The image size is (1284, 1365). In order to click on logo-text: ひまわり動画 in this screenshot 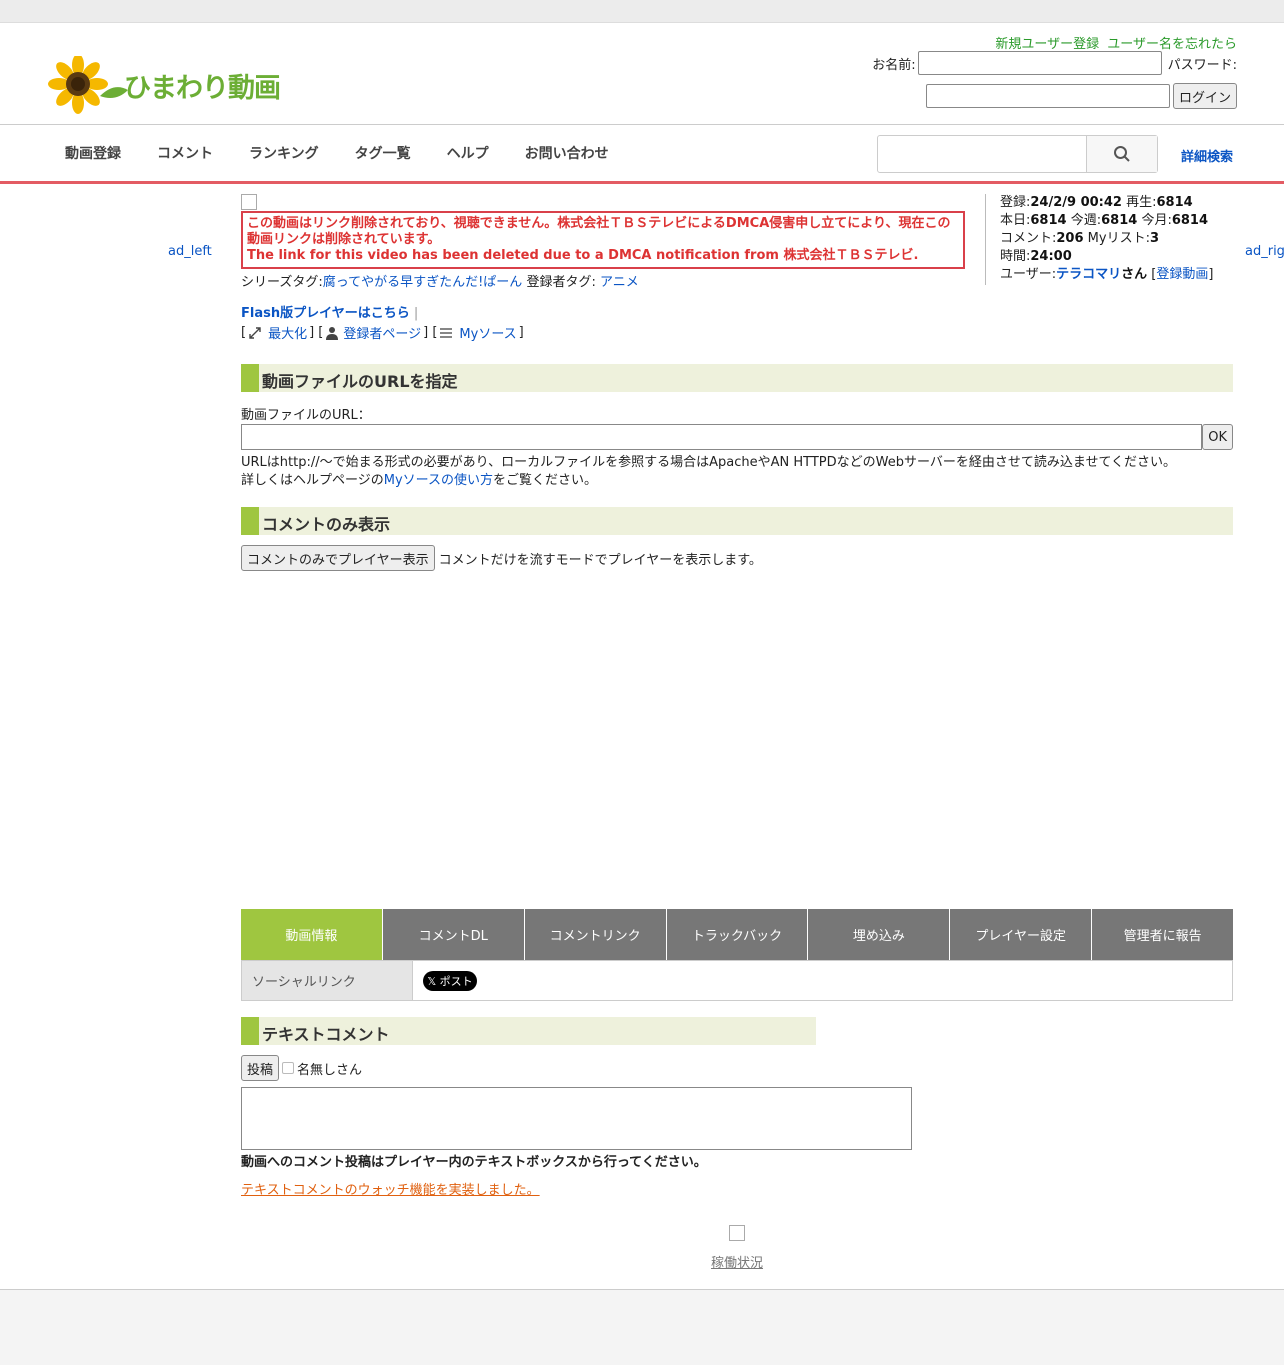, I will do `click(202, 88)`.